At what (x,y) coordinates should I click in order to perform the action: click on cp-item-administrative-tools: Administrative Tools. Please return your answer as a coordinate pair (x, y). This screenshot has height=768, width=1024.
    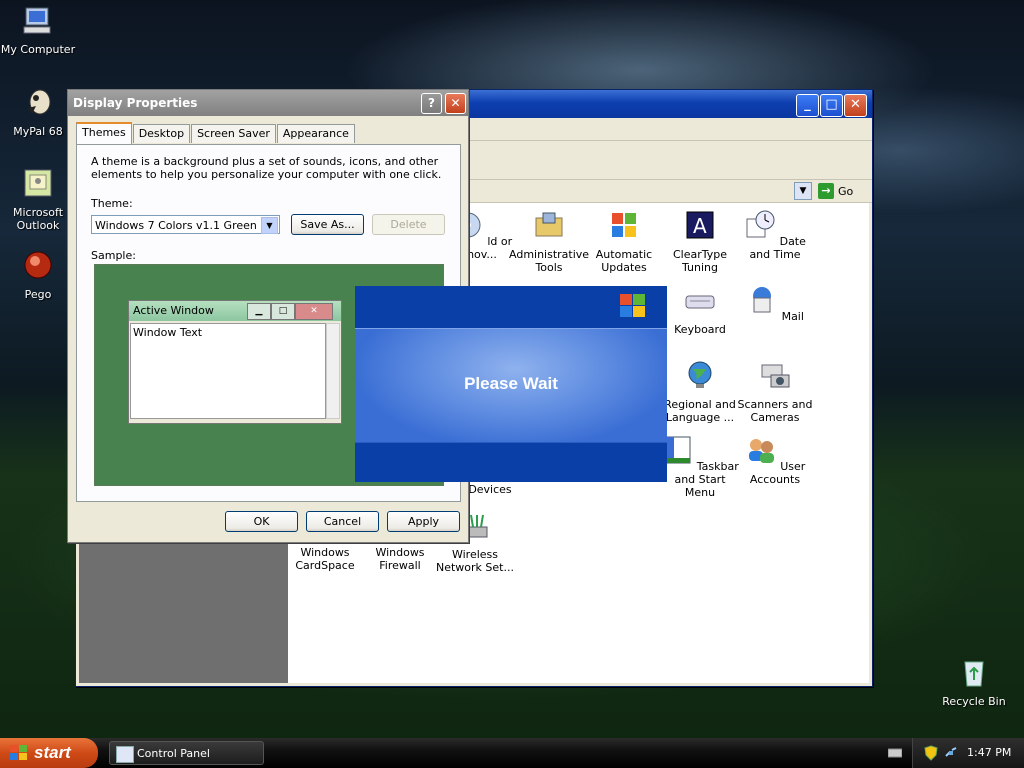
    Looking at the image, I should click on (549, 241).